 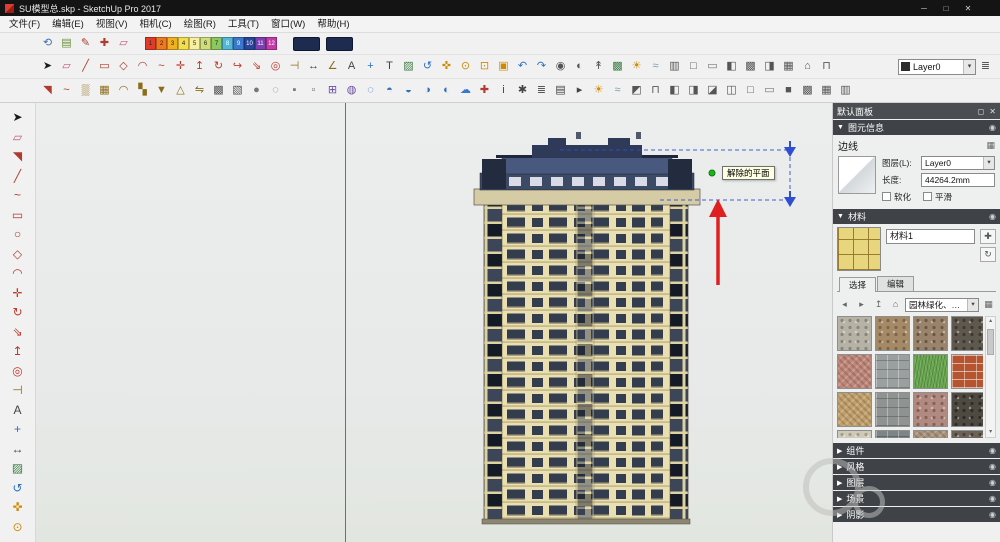 I want to click on palette-color-10: 10, so click(x=249, y=43).